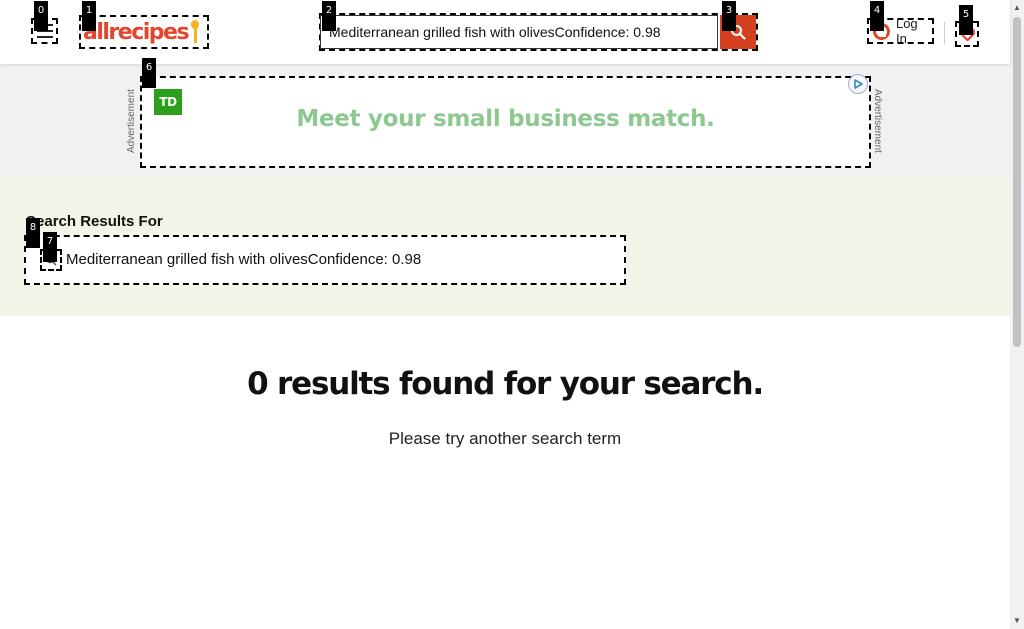 The image size is (1024, 629). I want to click on ad-headline: Meet your small business match., so click(505, 119).